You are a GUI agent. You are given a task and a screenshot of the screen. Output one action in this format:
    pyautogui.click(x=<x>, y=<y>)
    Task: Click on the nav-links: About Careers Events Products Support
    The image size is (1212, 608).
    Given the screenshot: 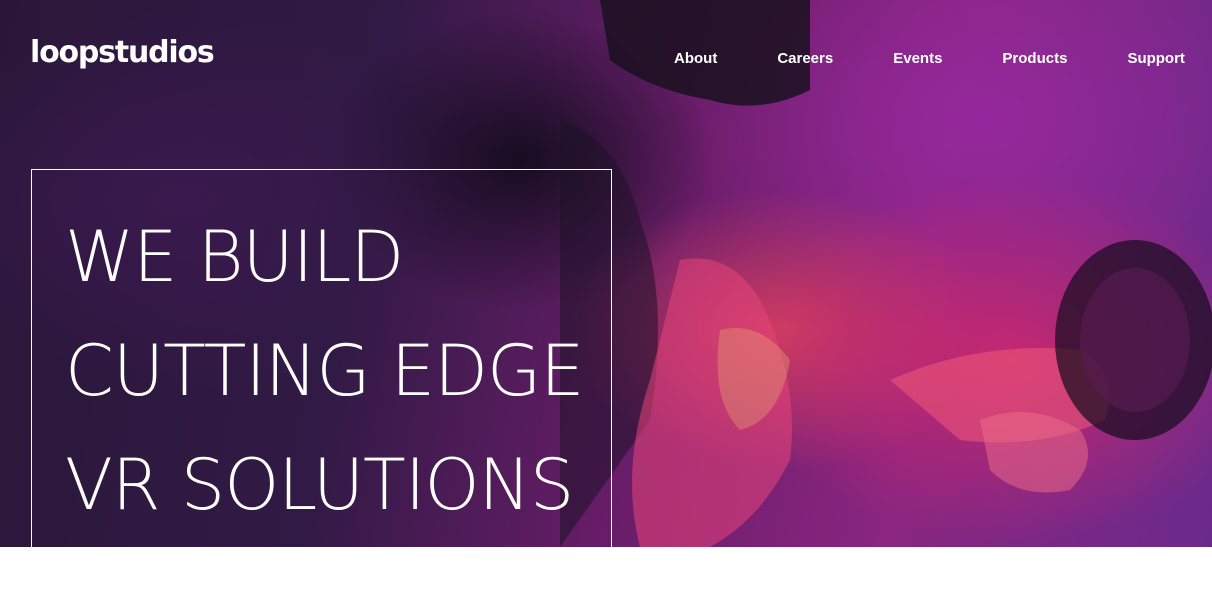 What is the action you would take?
    pyautogui.click(x=929, y=59)
    